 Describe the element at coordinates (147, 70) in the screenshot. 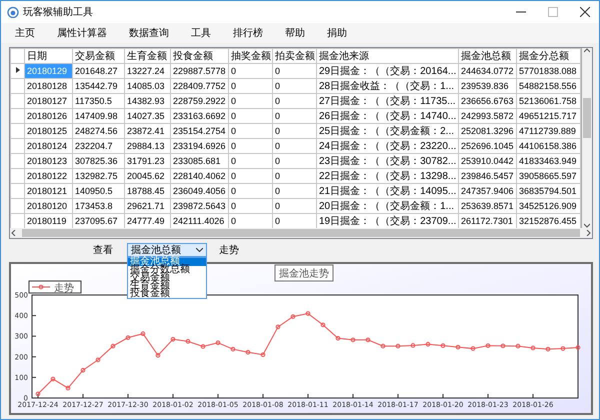

I see `table-cell: 13227.24` at that location.